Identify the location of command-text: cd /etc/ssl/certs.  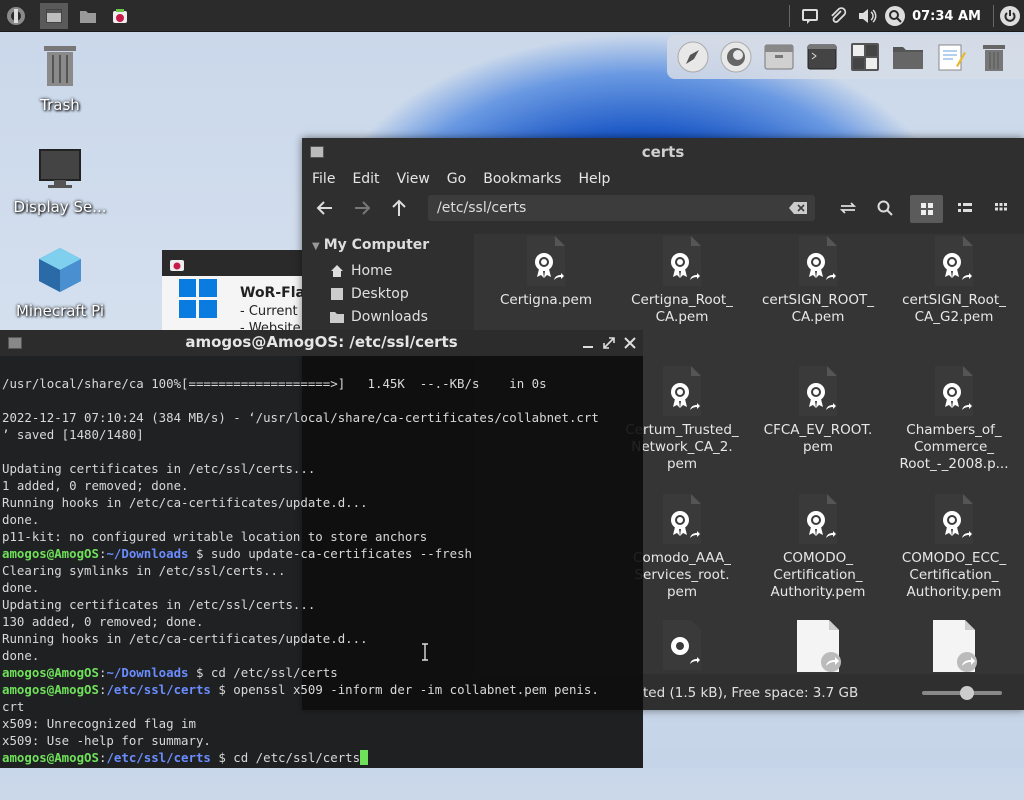
(274, 672).